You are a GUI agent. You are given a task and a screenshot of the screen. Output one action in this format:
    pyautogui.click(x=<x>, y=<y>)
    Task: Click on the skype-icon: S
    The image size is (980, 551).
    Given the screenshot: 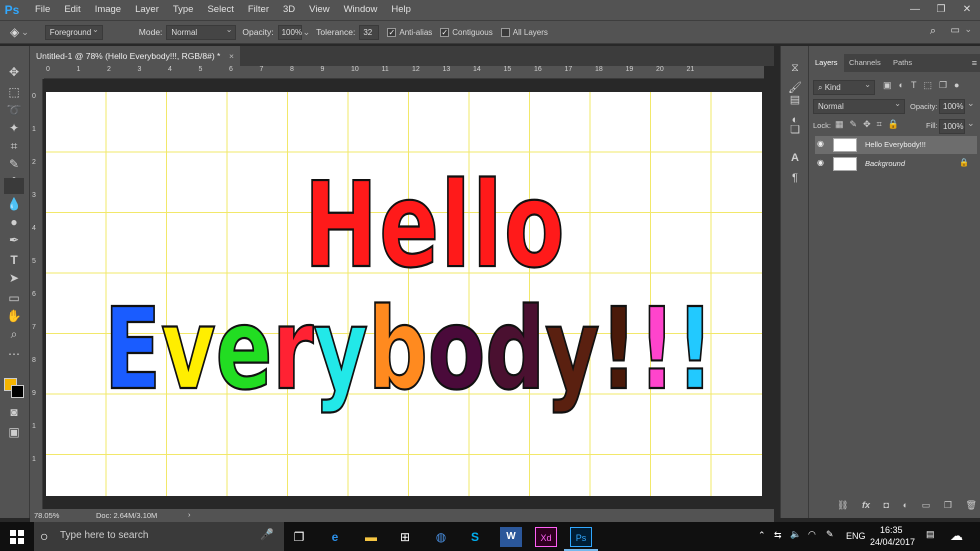 What is the action you would take?
    pyautogui.click(x=475, y=537)
    